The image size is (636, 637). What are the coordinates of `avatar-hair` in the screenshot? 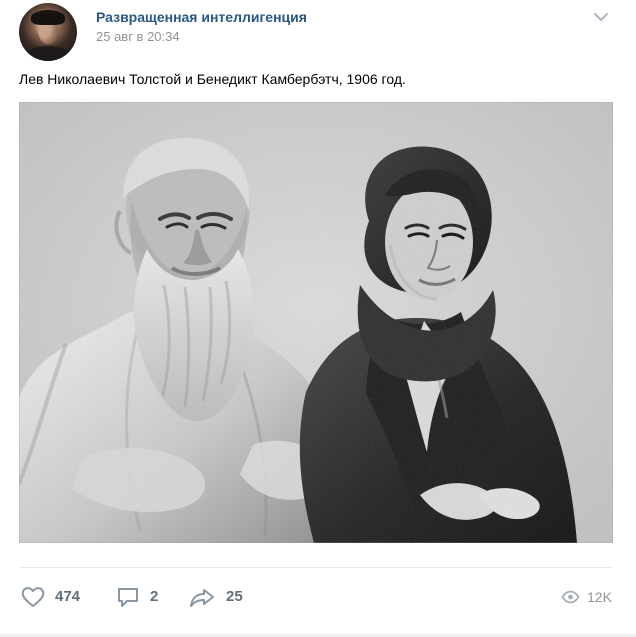 It's located at (48, 17).